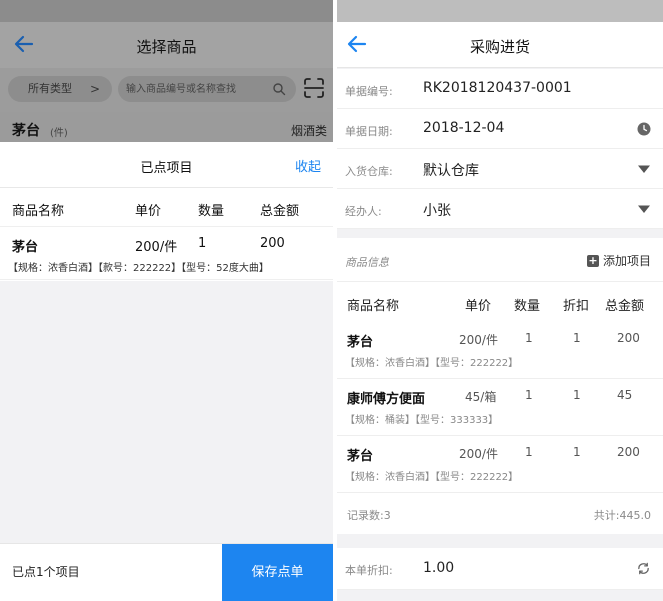  What do you see at coordinates (500, 408) in the screenshot?
I see `table-row: 康师傅方便面 45/箱 1 1 45 【规格：桶装】【型号：333333】` at bounding box center [500, 408].